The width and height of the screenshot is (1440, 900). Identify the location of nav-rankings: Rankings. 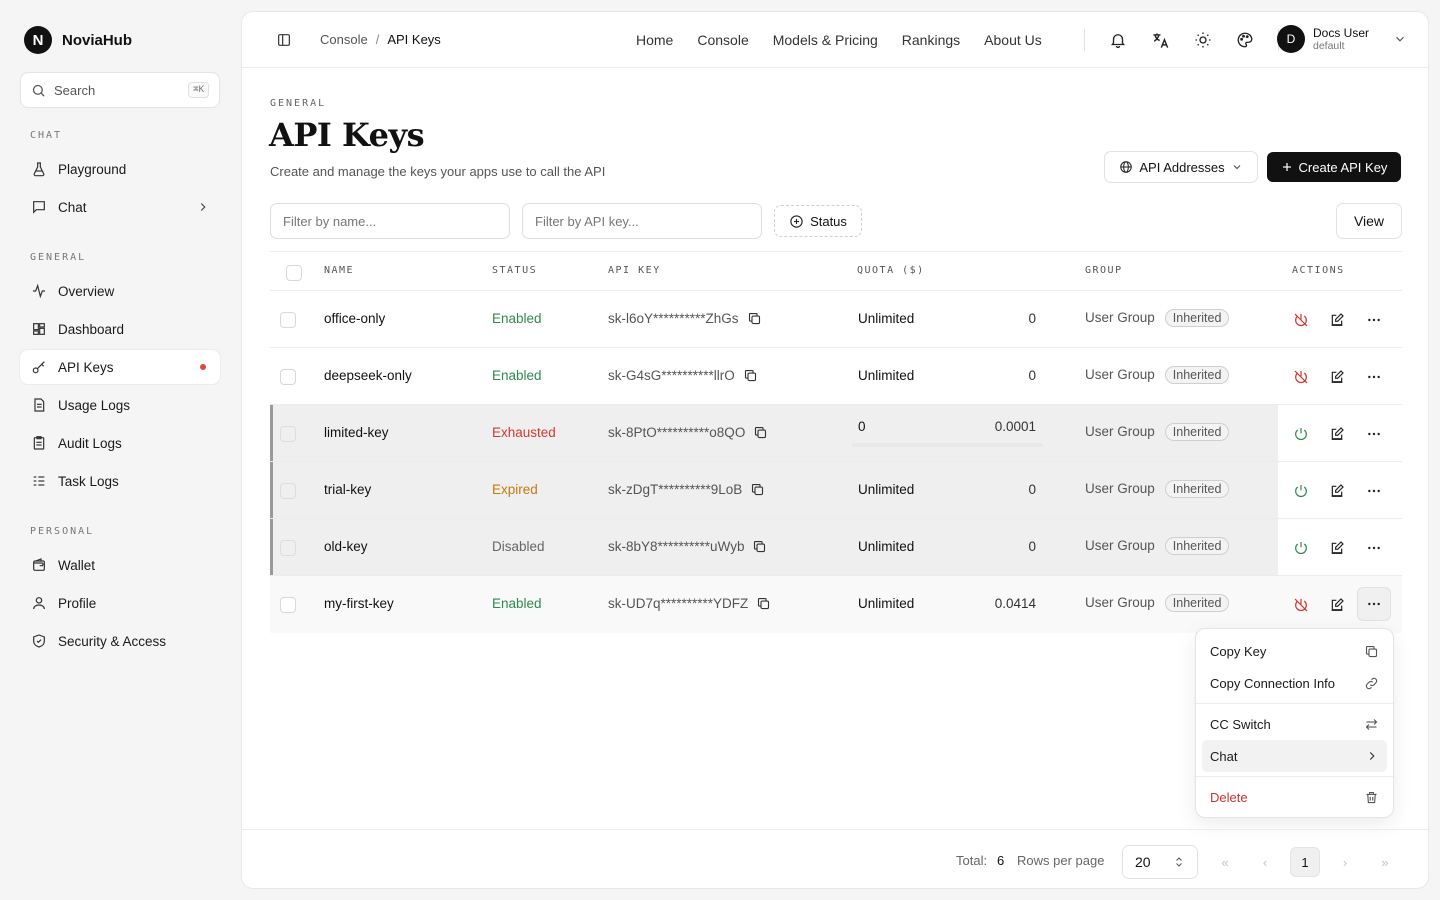
(931, 40).